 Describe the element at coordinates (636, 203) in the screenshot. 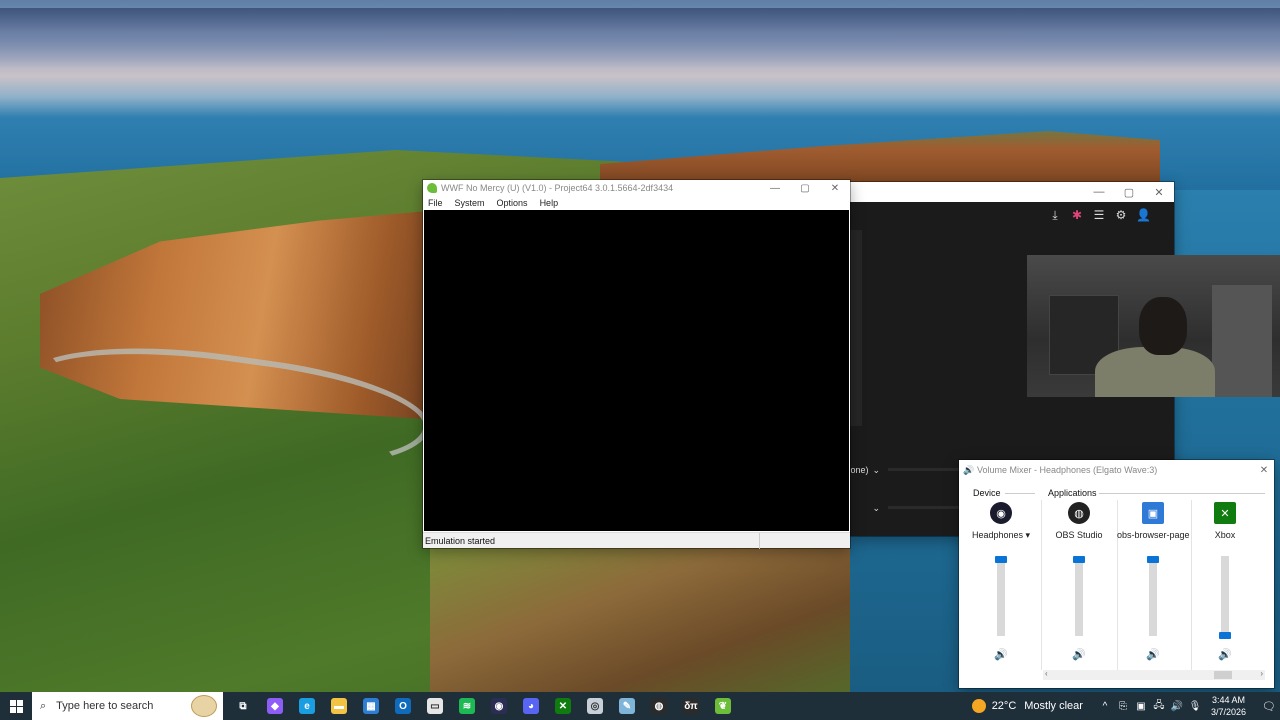

I see `menu-bar: File System Options Help` at that location.